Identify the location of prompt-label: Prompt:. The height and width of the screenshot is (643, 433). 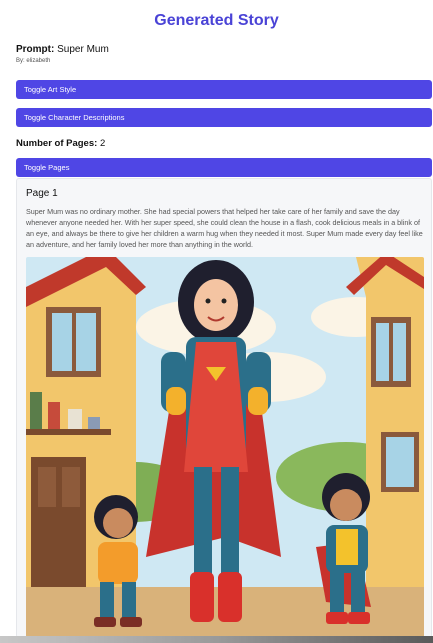
(35, 49).